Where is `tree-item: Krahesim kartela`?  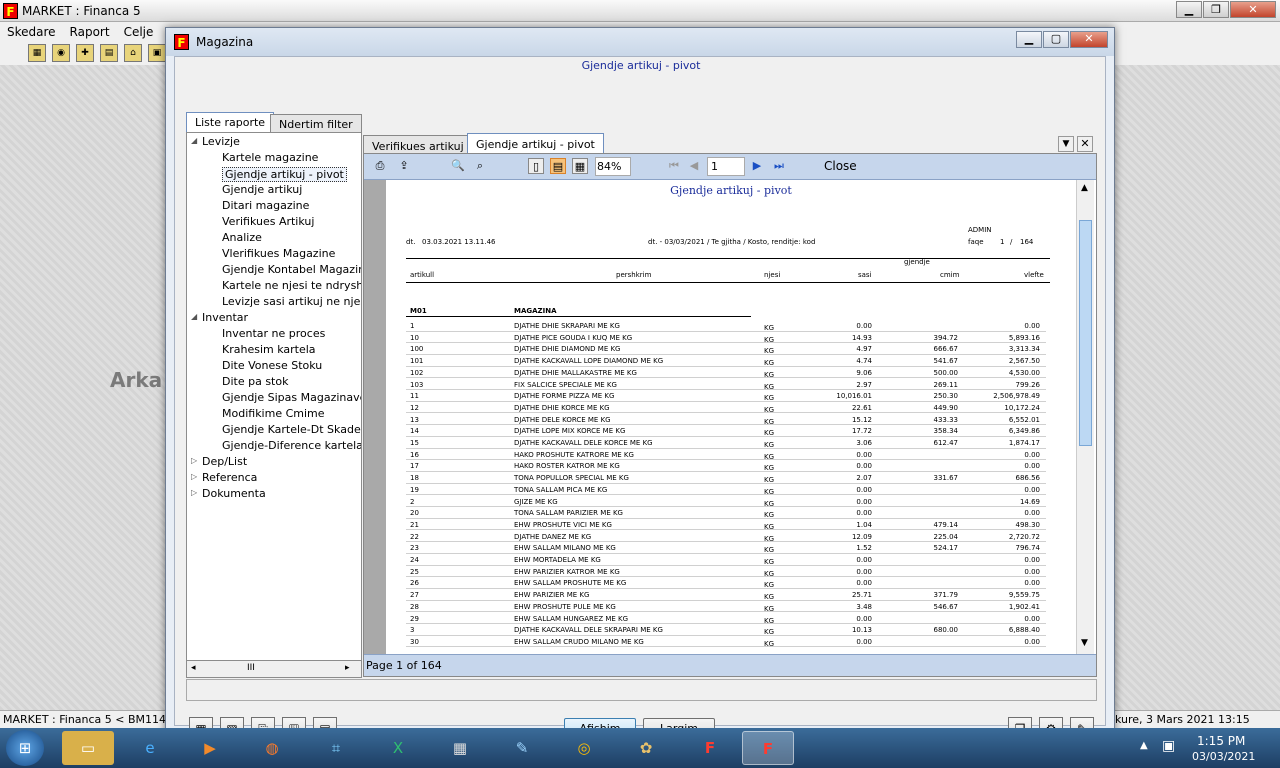
tree-item: Krahesim kartela is located at coordinates (269, 349).